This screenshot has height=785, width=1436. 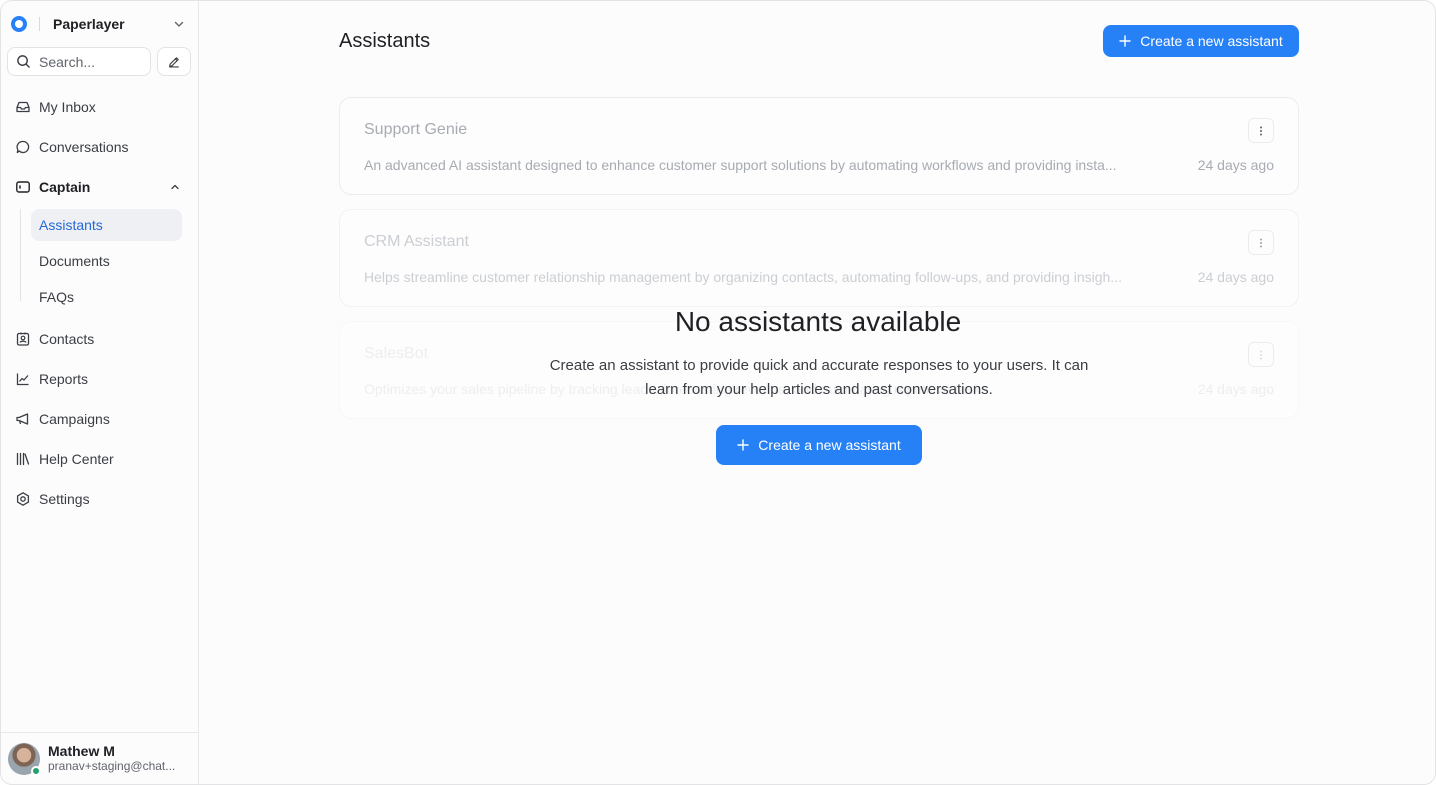 What do you see at coordinates (385, 41) in the screenshot?
I see `page-title: Assistants` at bounding box center [385, 41].